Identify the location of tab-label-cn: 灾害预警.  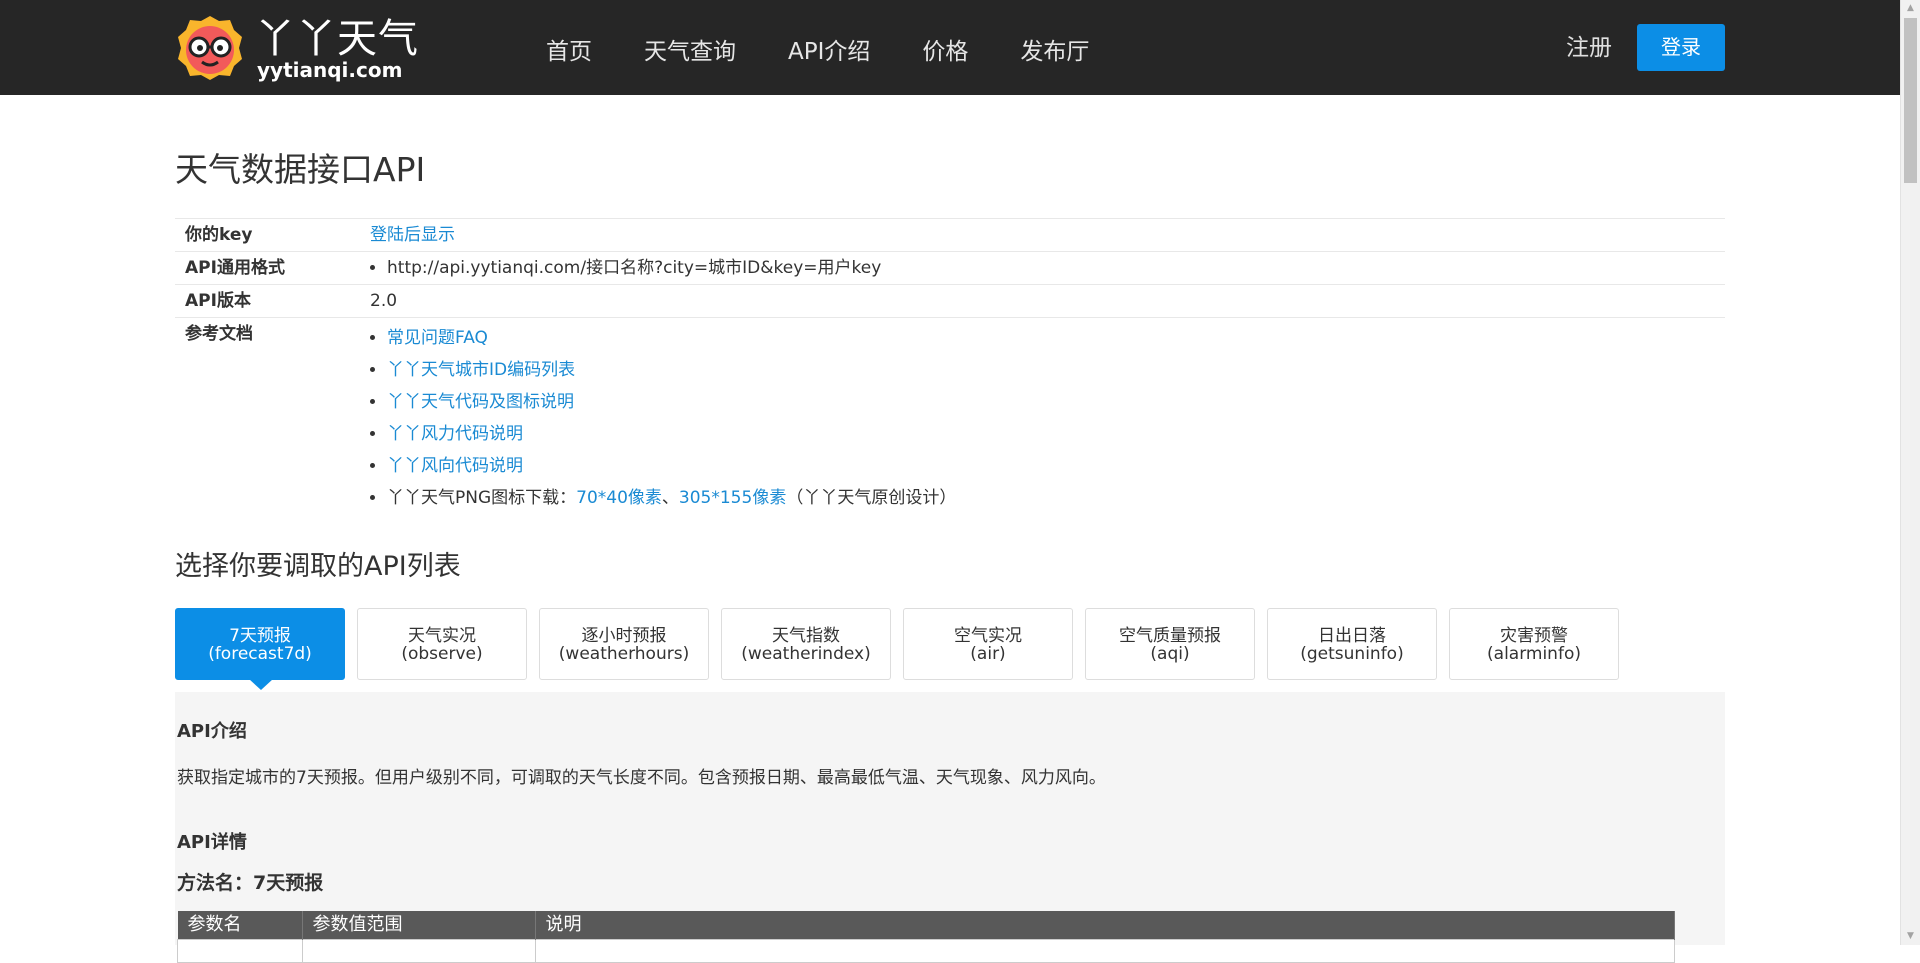
(1534, 636).